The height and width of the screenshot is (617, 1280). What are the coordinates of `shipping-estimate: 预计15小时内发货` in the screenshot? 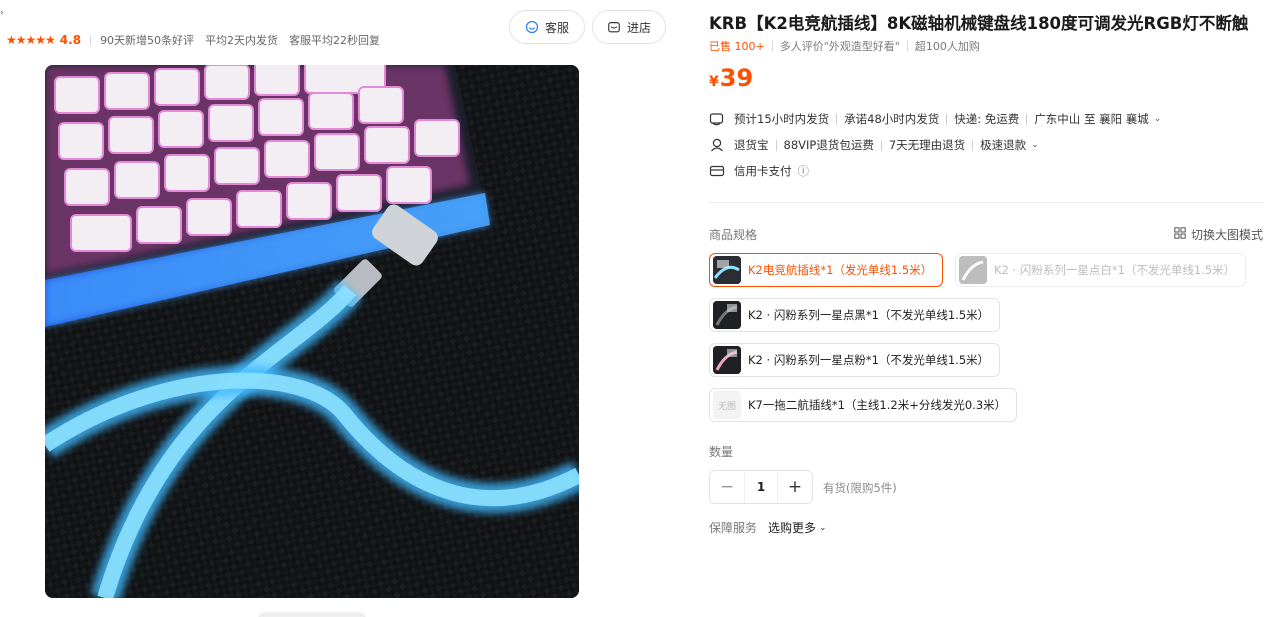 It's located at (782, 119).